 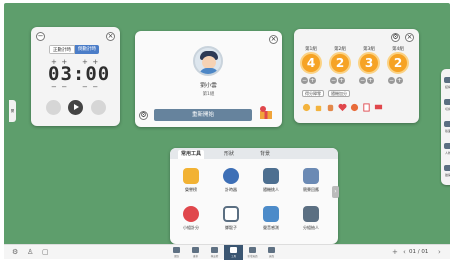 I want to click on page-indicator: 01 / 01, so click(x=419, y=252).